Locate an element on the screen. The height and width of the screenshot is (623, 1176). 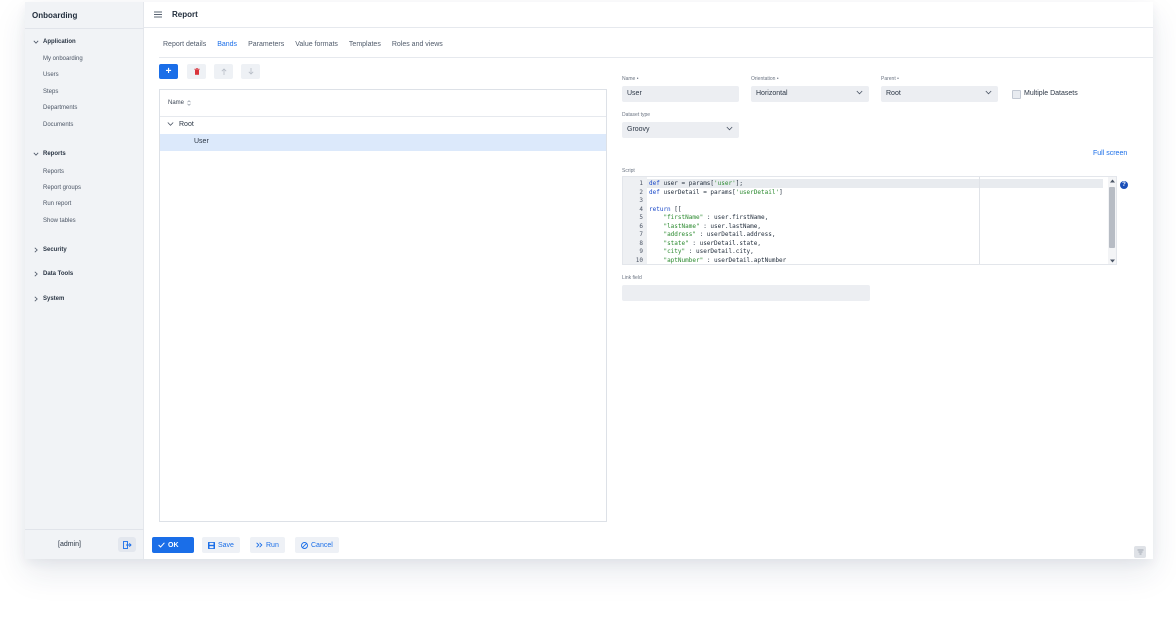
link-field-input is located at coordinates (746, 293).